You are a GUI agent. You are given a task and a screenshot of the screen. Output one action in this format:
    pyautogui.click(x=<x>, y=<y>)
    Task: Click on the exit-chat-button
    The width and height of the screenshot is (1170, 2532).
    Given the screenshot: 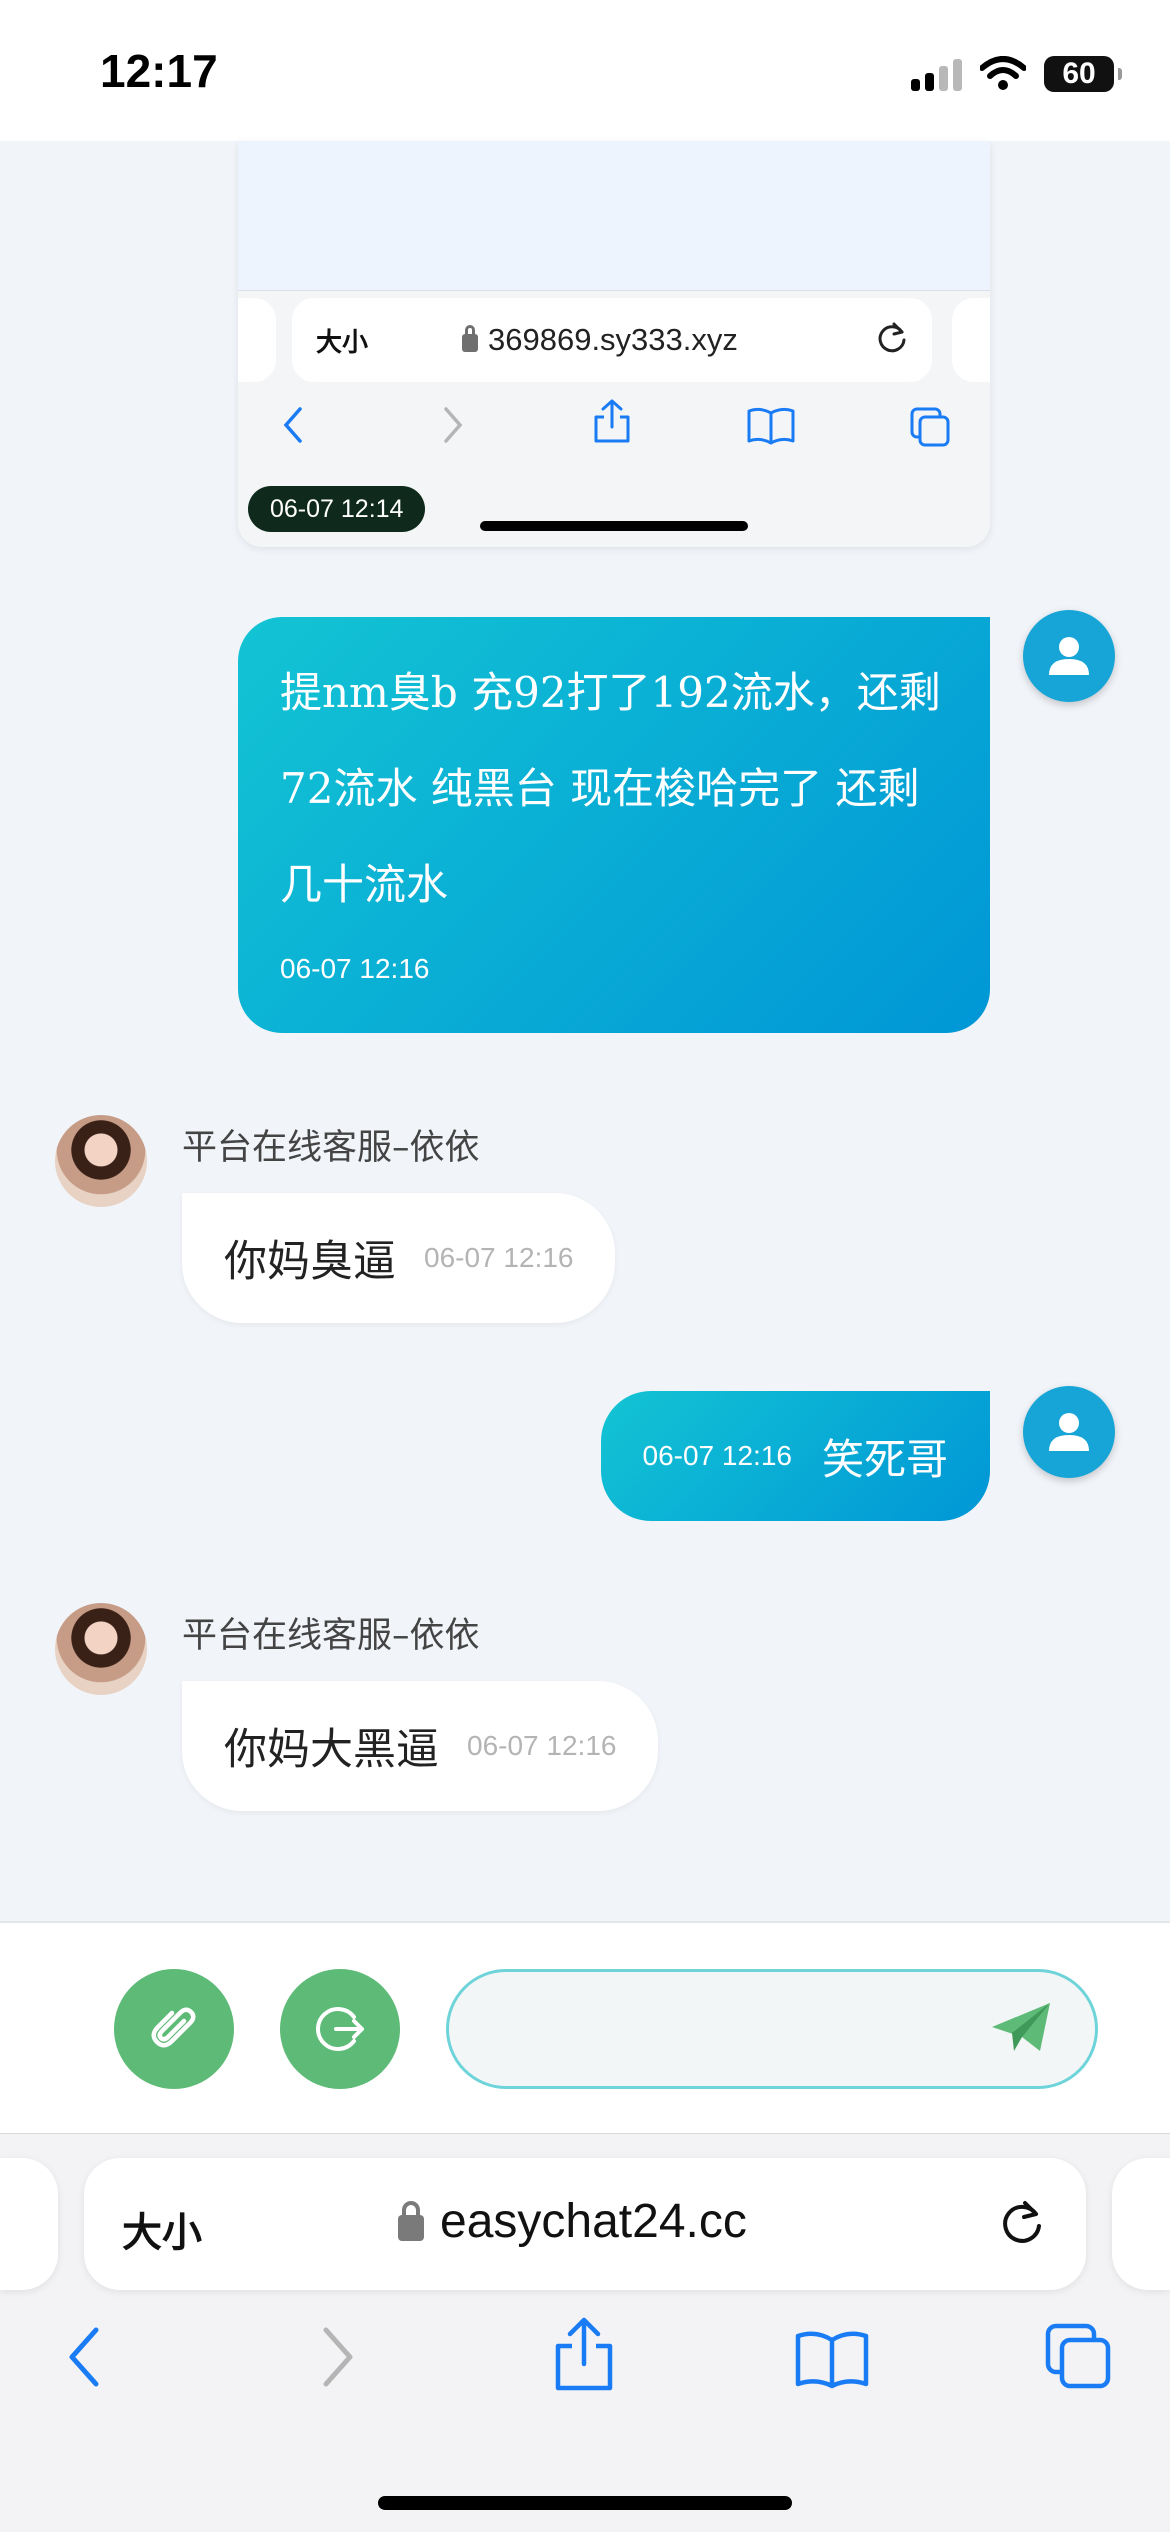 What is the action you would take?
    pyautogui.click(x=340, y=2029)
    